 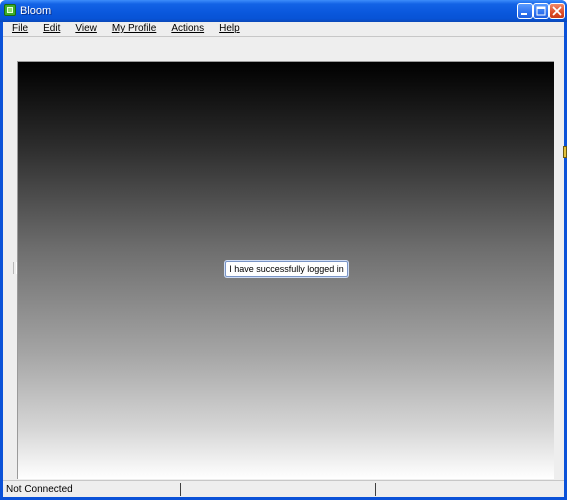 What do you see at coordinates (283, 29) in the screenshot?
I see `menu-bar: File Edit View My Profile Actions Help` at bounding box center [283, 29].